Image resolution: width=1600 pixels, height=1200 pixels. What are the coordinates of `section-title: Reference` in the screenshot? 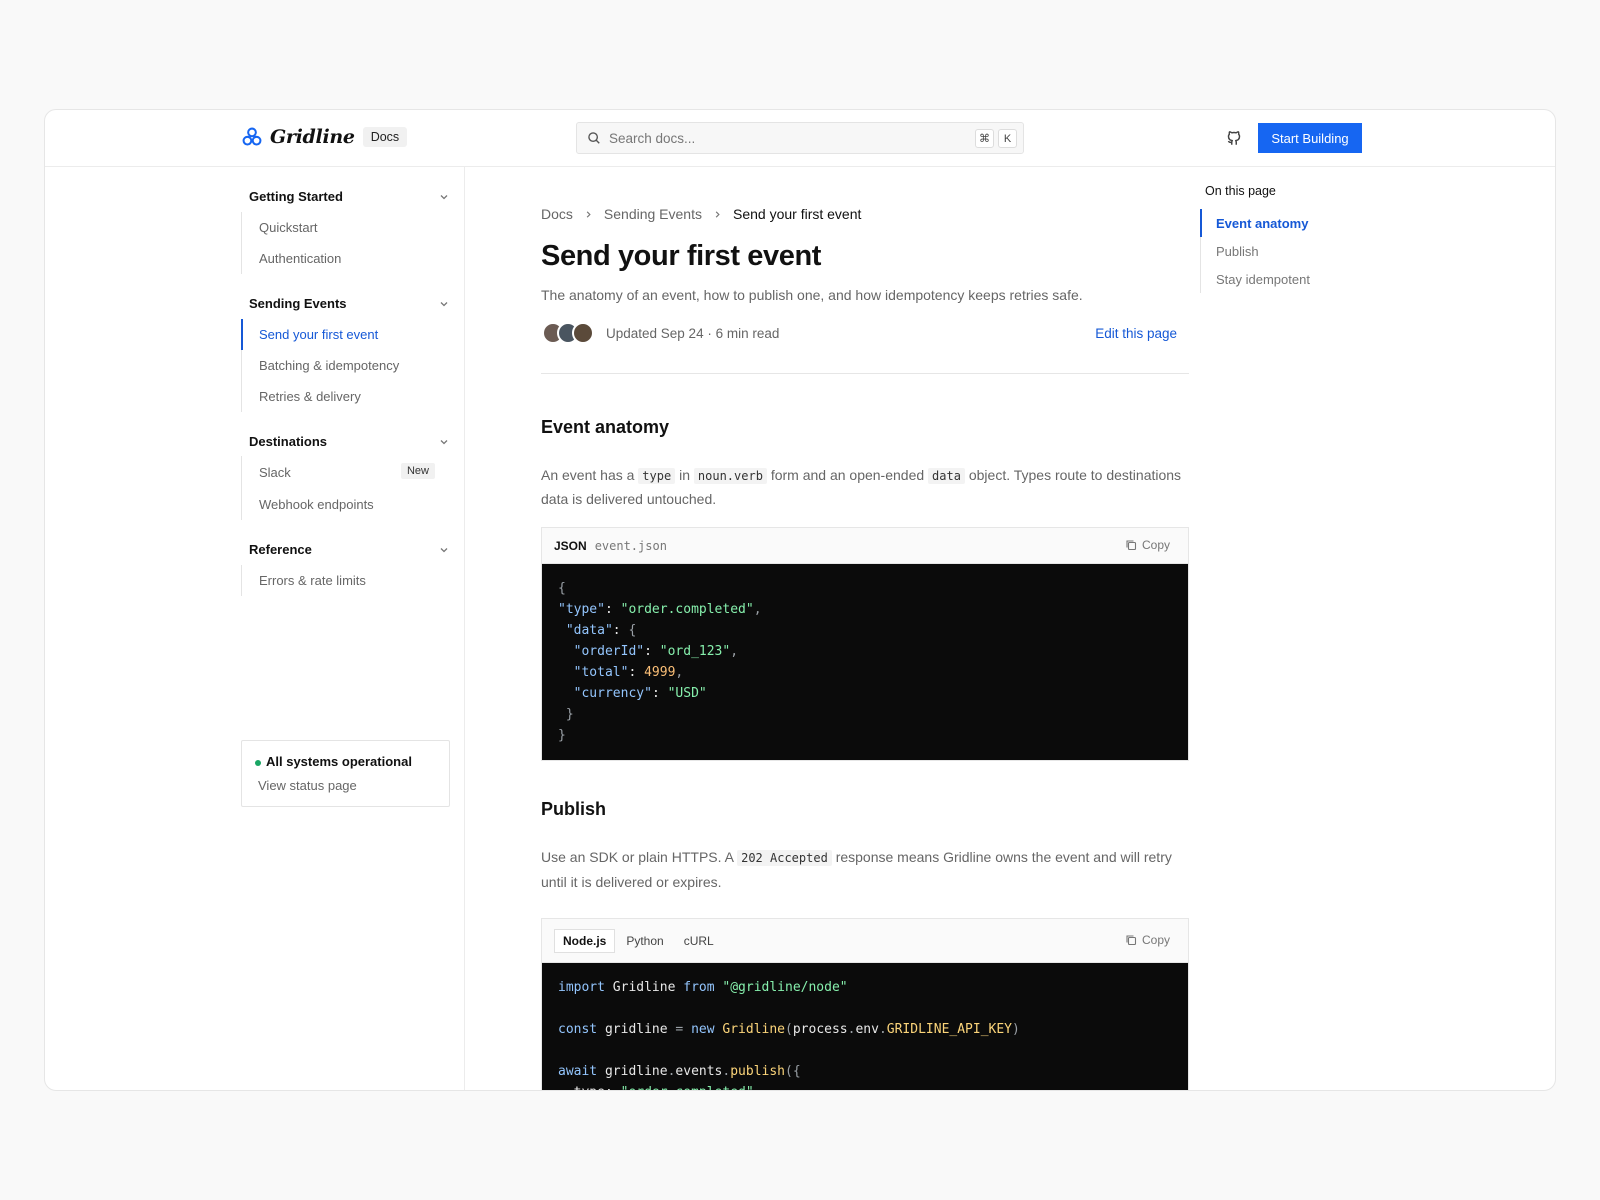 It's located at (280, 549).